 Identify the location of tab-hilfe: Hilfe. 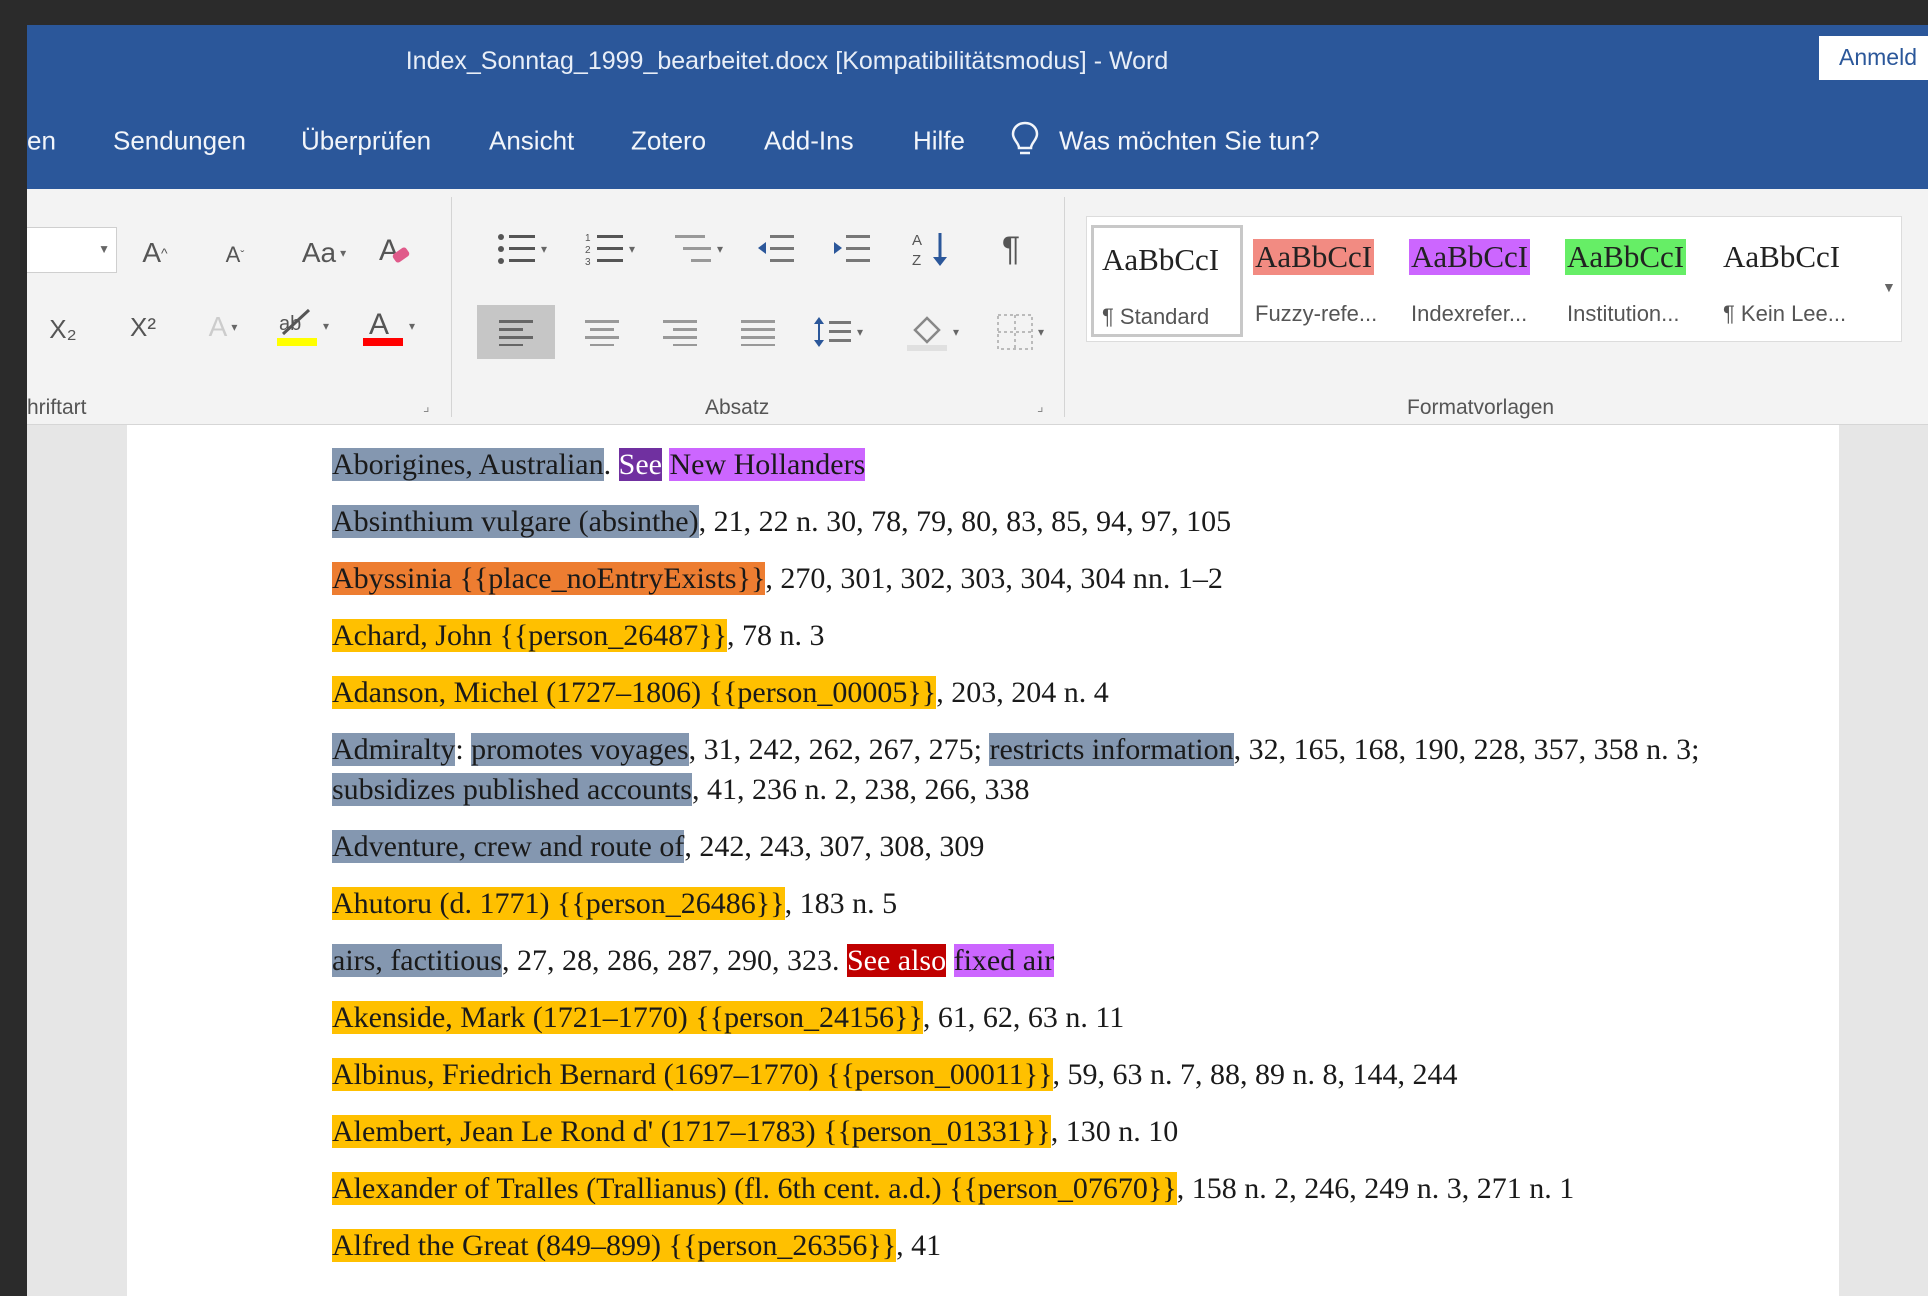
(939, 141).